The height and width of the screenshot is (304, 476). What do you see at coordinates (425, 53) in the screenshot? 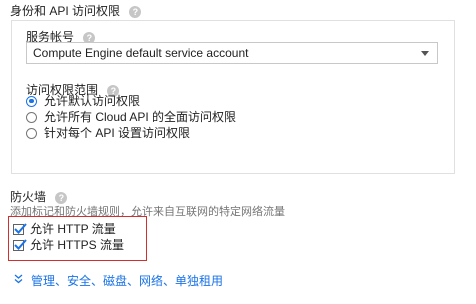
I see `dropdown-arrow-icon` at bounding box center [425, 53].